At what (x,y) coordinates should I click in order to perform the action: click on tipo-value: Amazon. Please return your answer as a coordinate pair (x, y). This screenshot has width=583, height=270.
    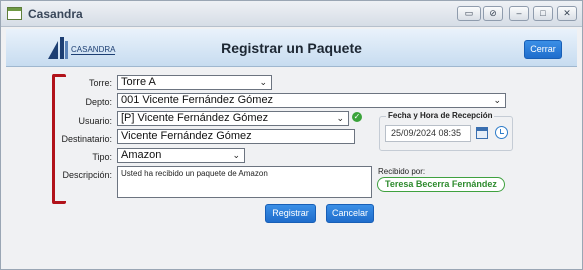
    Looking at the image, I should click on (141, 155).